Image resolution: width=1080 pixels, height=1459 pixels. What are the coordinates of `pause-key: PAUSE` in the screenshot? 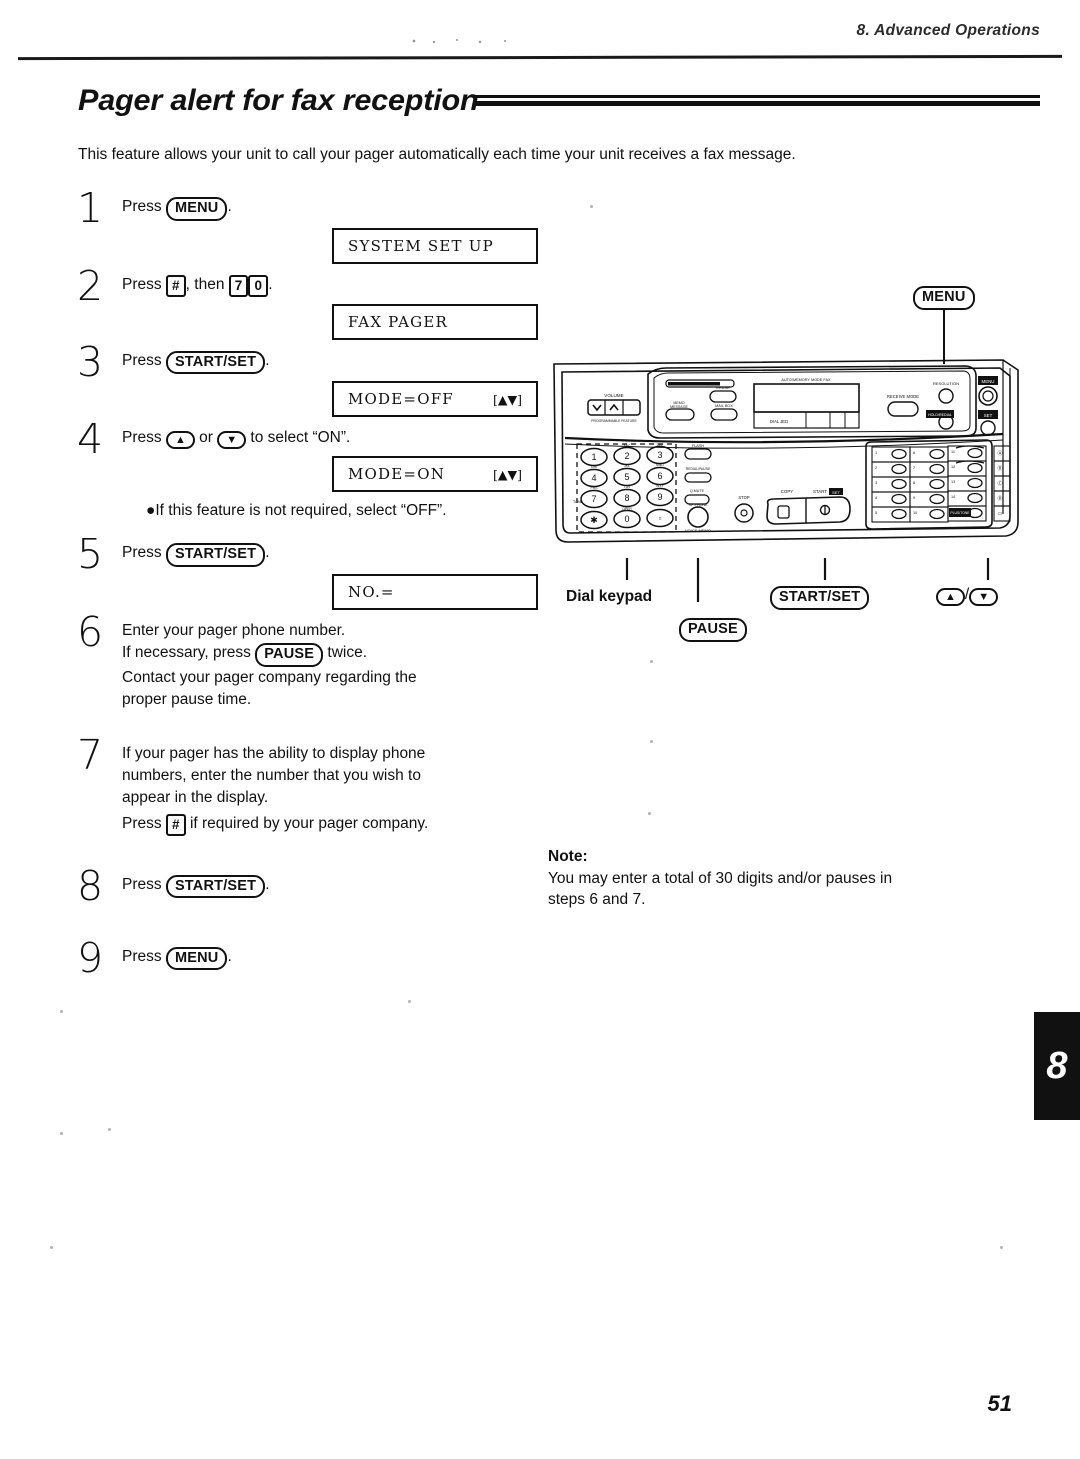 It's located at (289, 654).